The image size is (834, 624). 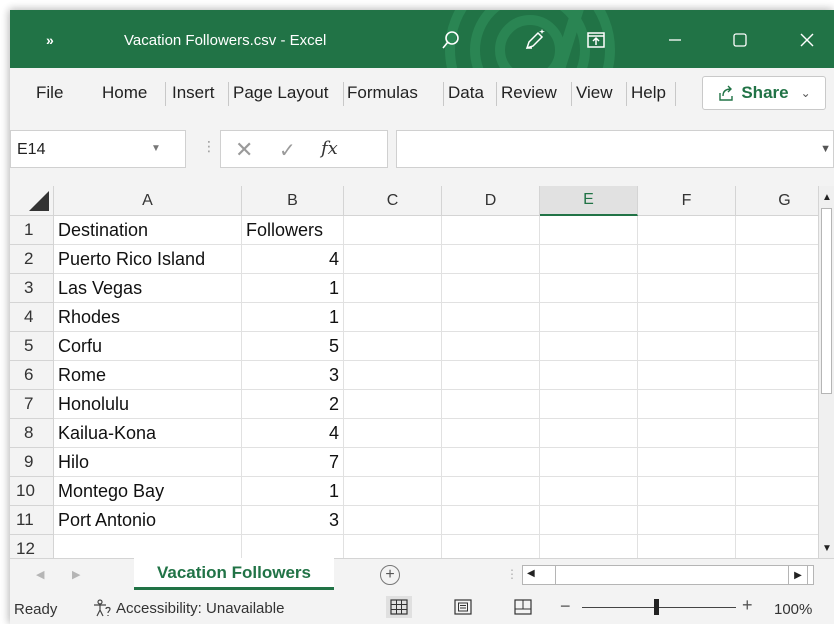 I want to click on scroll-left-icon: ◀, so click(x=531, y=573).